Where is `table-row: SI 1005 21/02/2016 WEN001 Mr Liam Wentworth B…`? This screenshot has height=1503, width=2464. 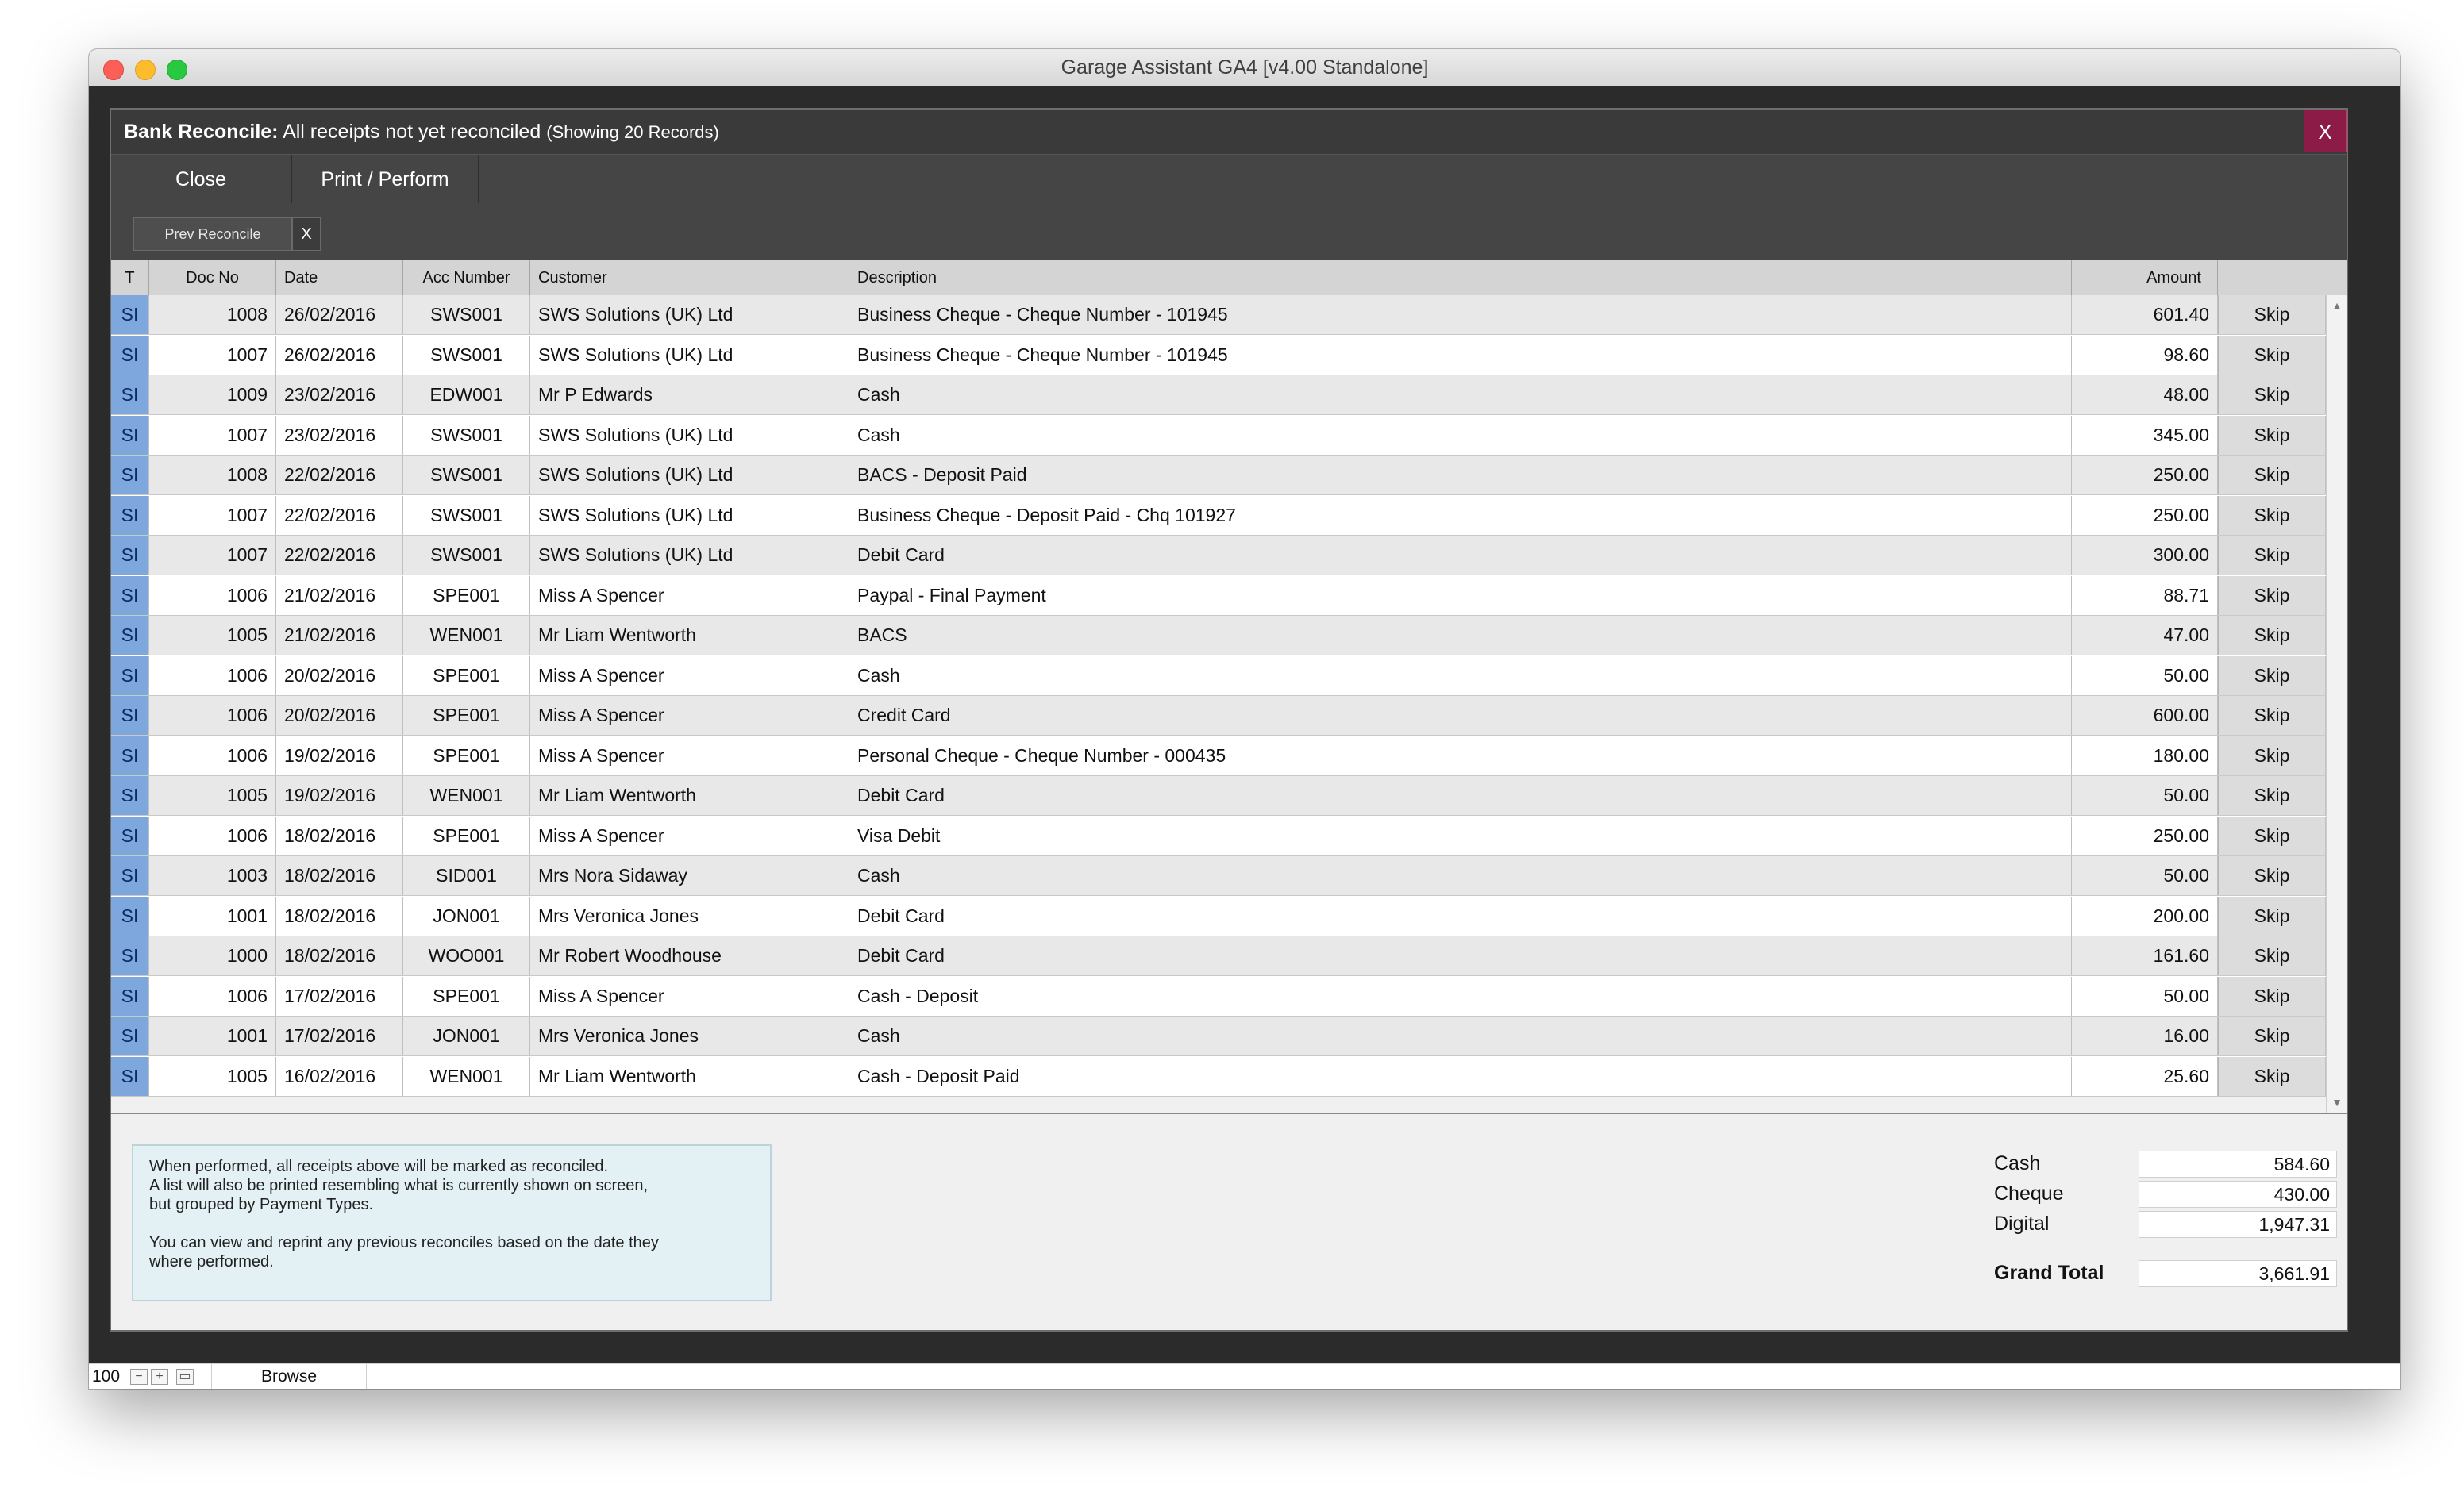 table-row: SI 1005 21/02/2016 WEN001 Mr Liam Wentworth B… is located at coordinates (1218, 635).